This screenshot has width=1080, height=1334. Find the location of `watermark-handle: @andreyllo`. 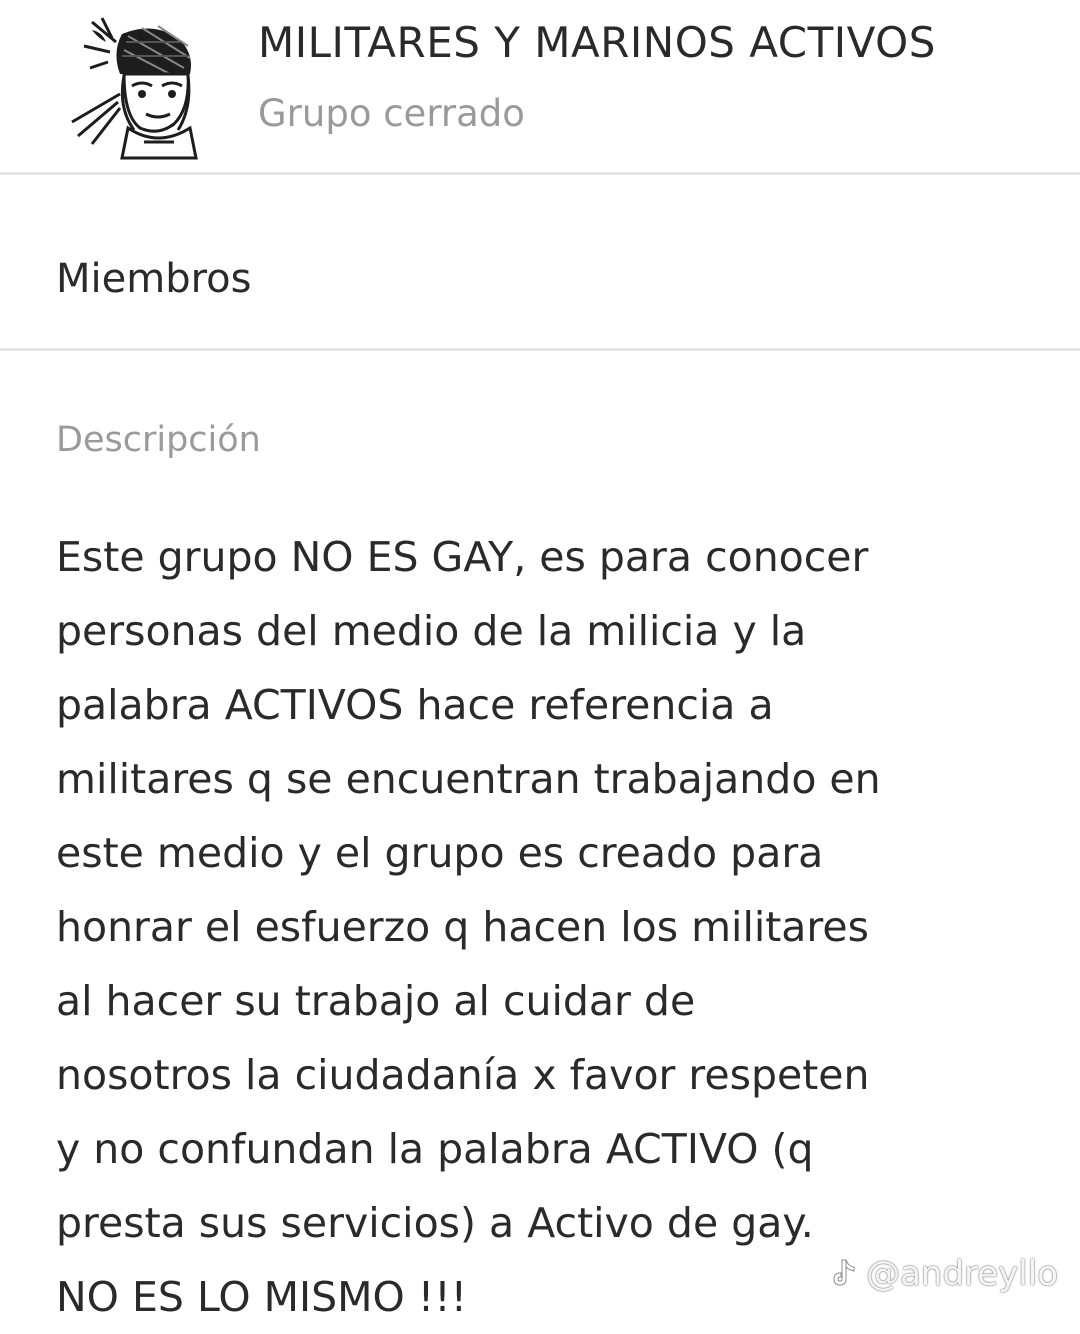

watermark-handle: @andreyllo is located at coordinates (962, 1274).